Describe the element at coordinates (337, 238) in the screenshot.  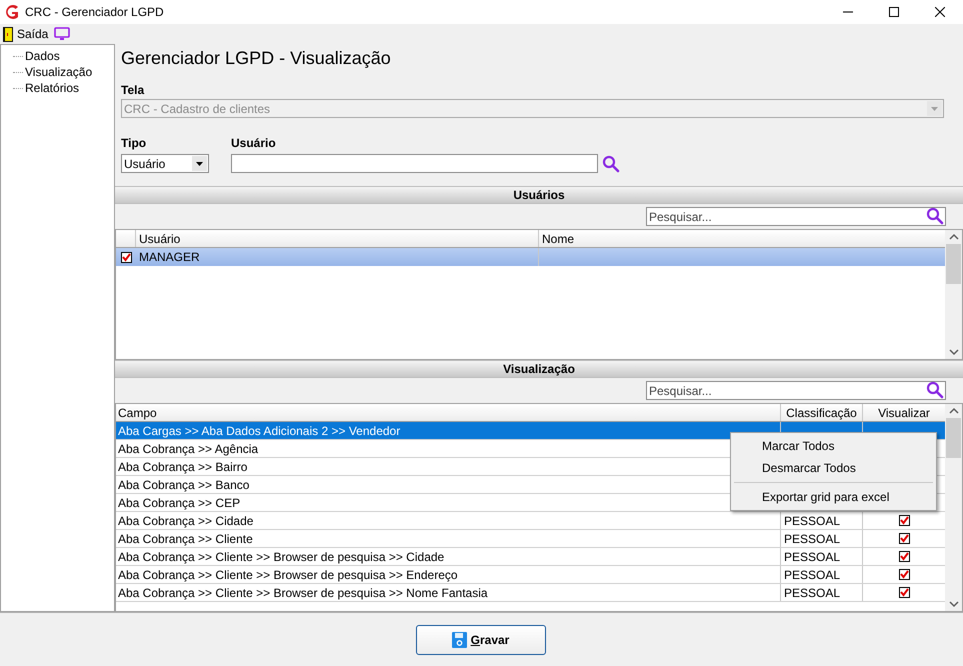
I see `column-header: Usuário` at that location.